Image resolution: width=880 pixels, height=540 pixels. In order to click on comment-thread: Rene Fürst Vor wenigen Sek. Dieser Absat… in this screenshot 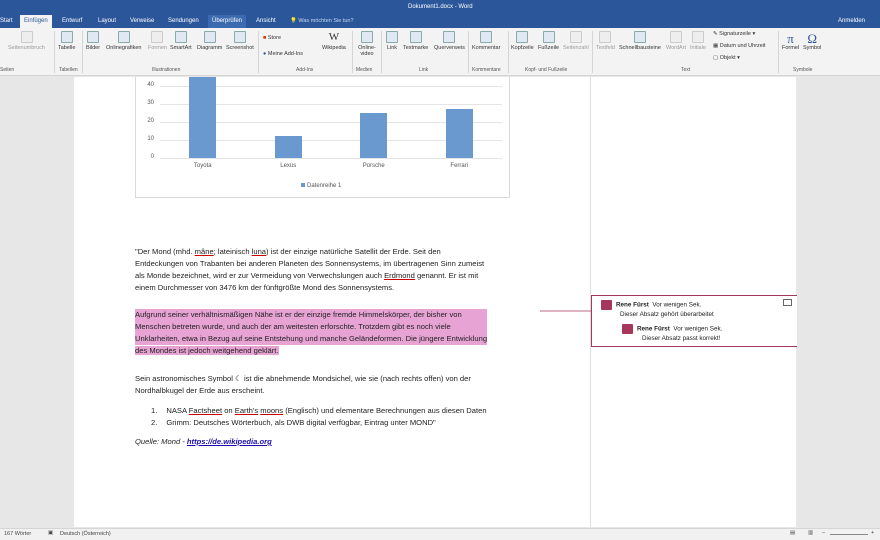, I will do `click(694, 321)`.